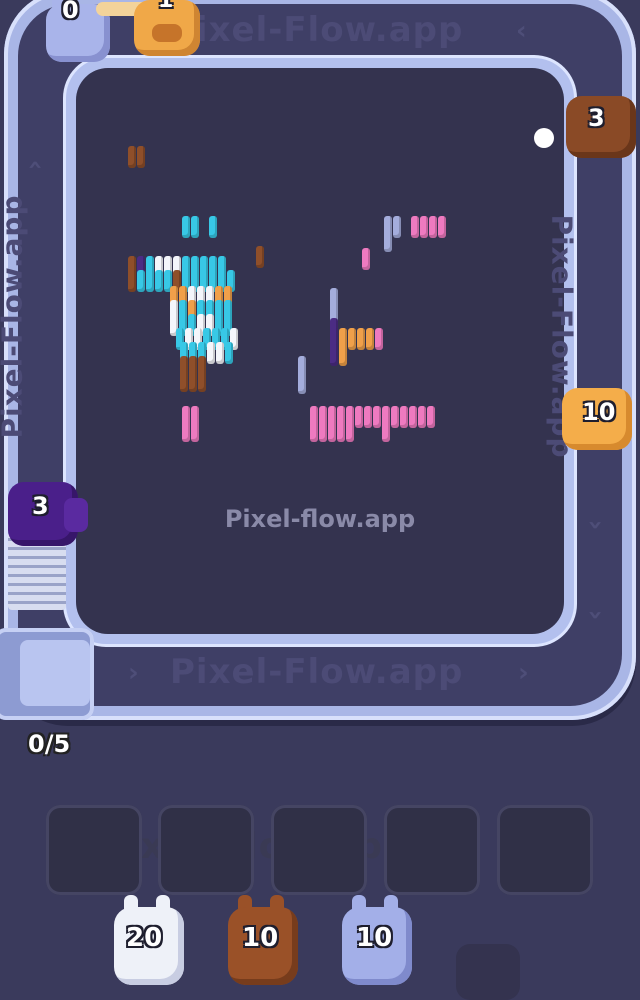  I want to click on shooter-count: 0, so click(70, 12).